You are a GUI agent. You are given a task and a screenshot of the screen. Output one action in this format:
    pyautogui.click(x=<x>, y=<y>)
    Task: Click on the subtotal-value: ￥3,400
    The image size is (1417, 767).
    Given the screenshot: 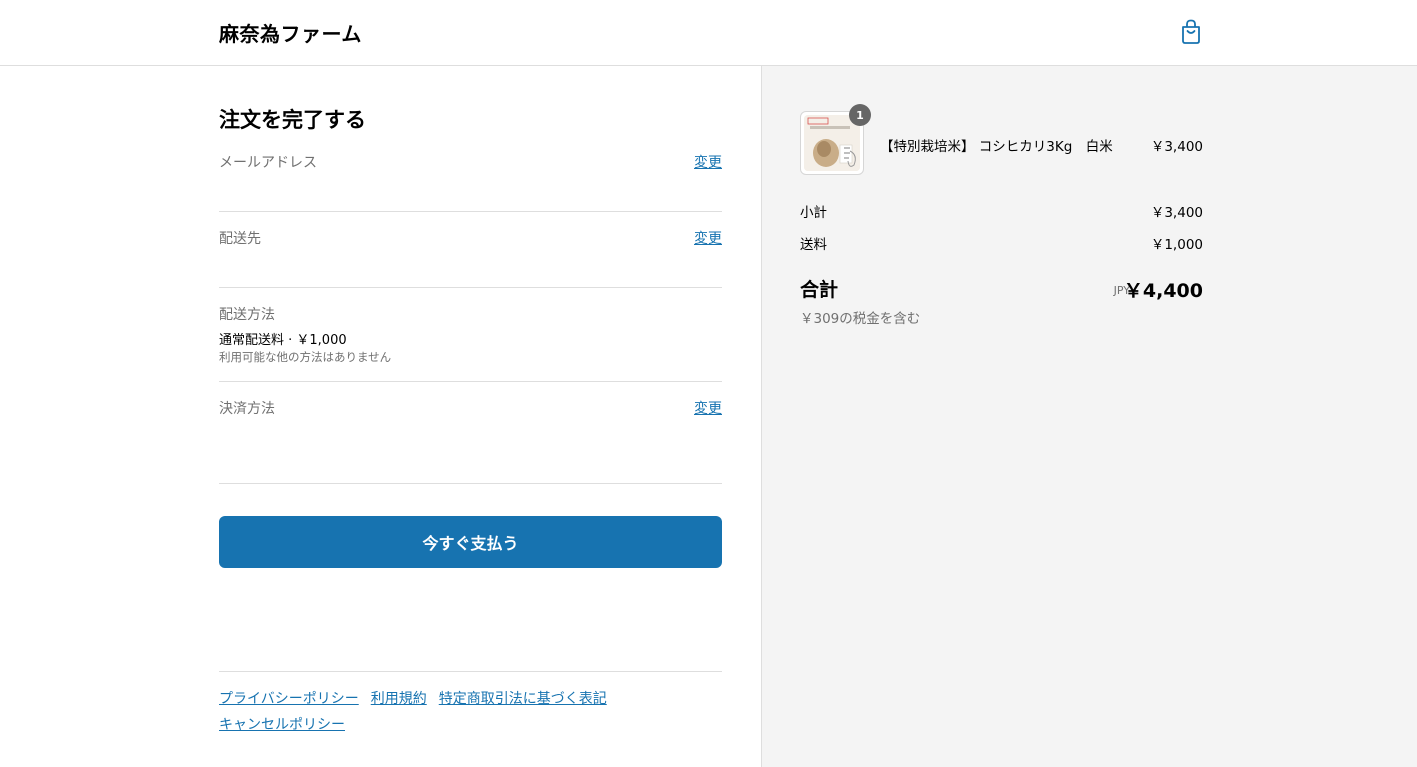 What is the action you would take?
    pyautogui.click(x=1176, y=213)
    